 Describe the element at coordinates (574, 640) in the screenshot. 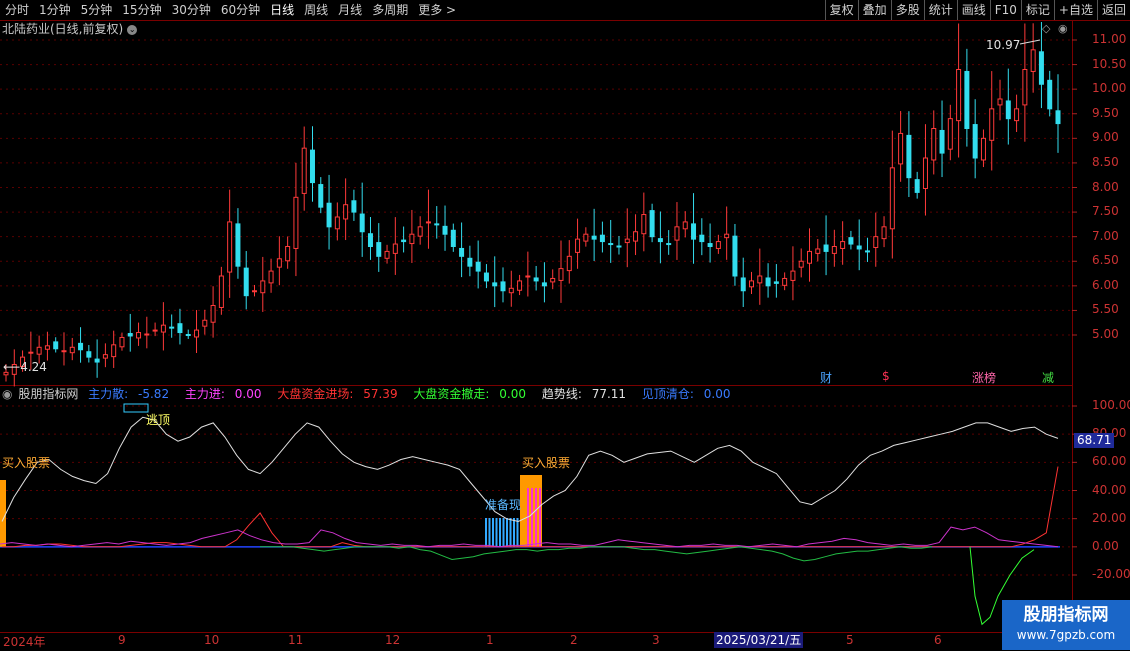

I see `x-label-2: 2` at that location.